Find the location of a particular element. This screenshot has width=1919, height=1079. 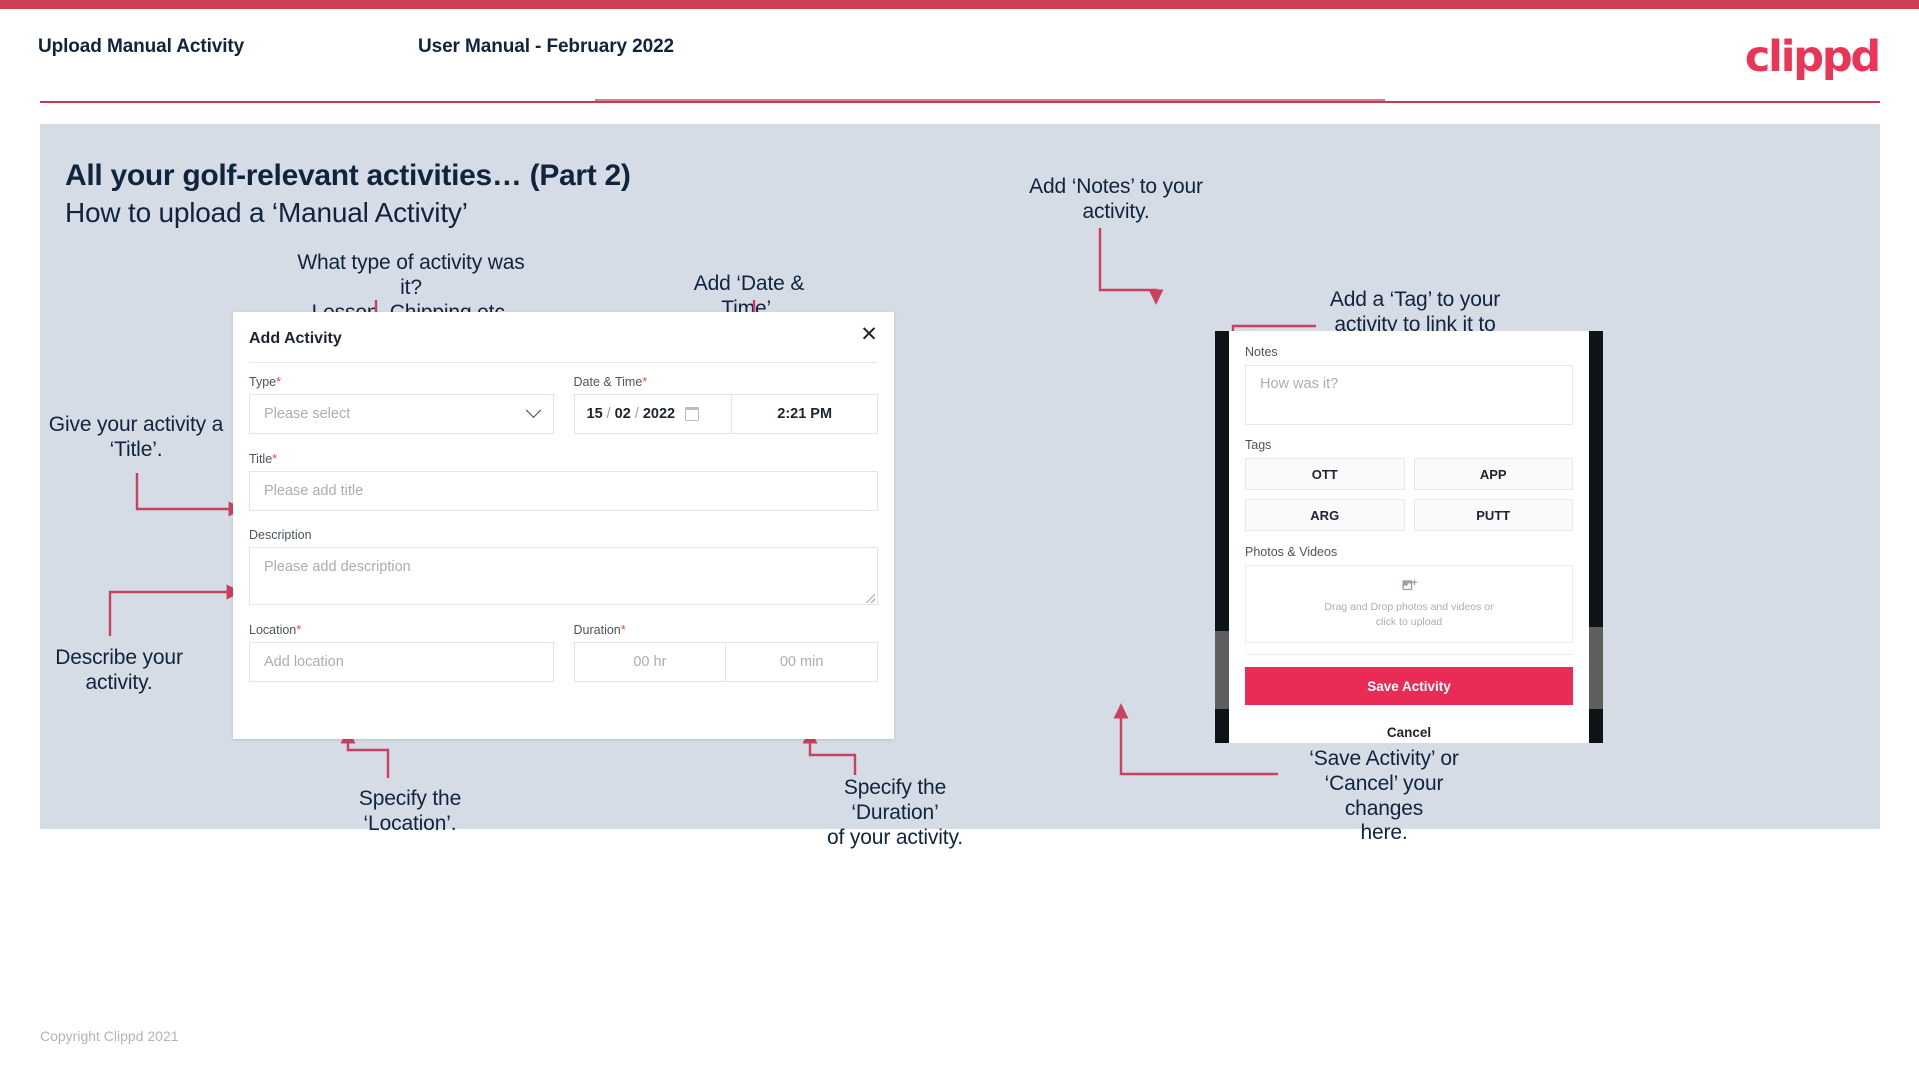

description-textarea: Please add description is located at coordinates (563, 576).